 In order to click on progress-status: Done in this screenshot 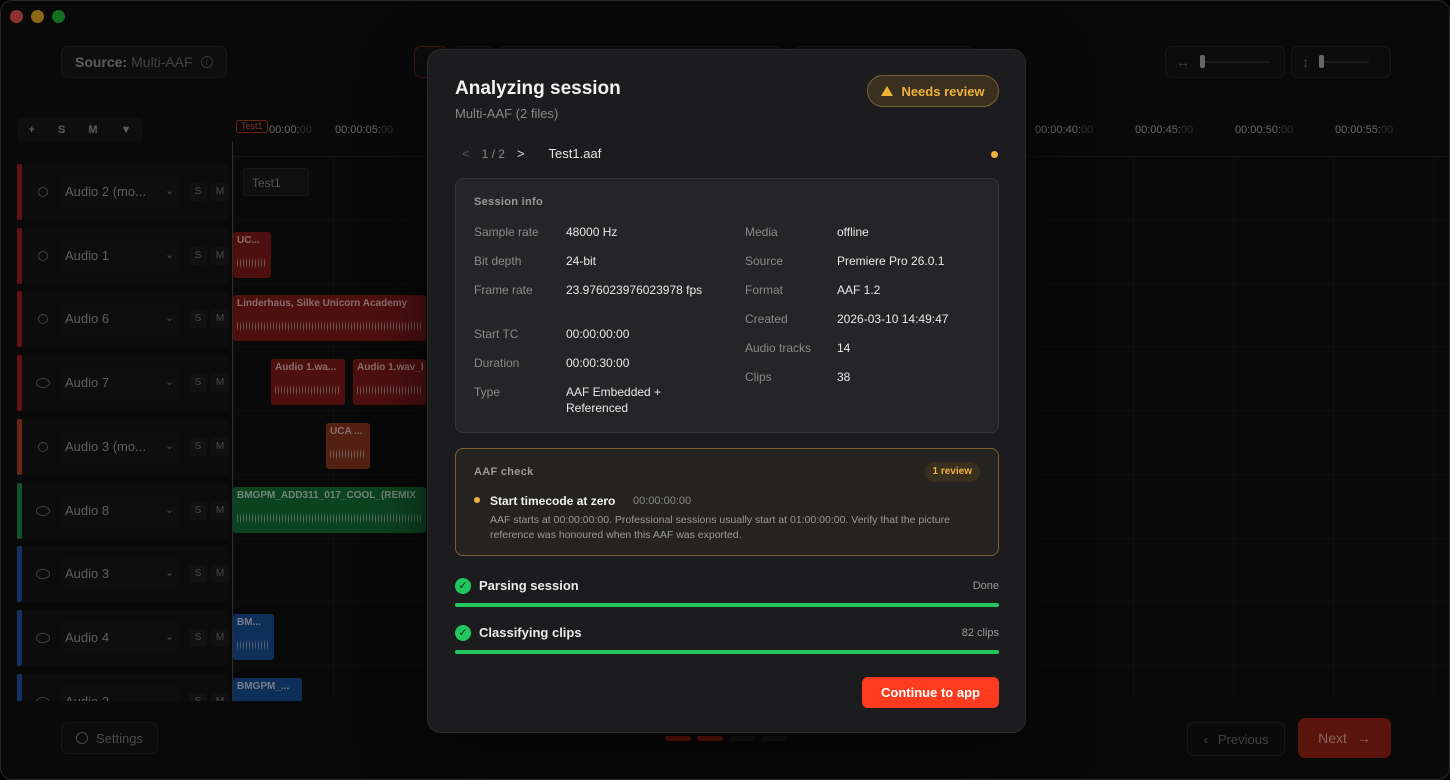, I will do `click(985, 586)`.